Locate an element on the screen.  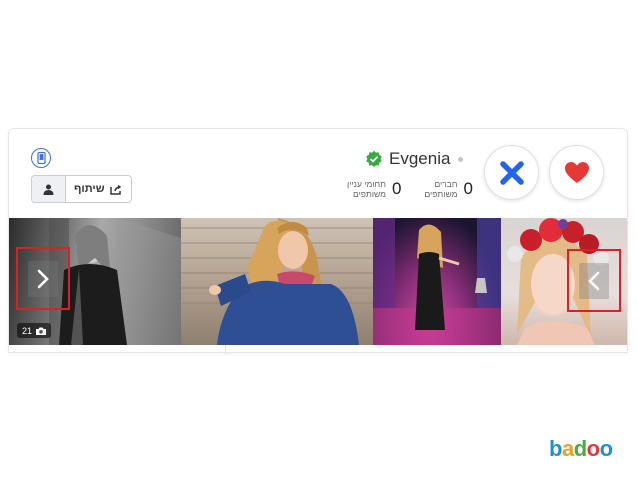
chevron-right-icon is located at coordinates (43, 278).